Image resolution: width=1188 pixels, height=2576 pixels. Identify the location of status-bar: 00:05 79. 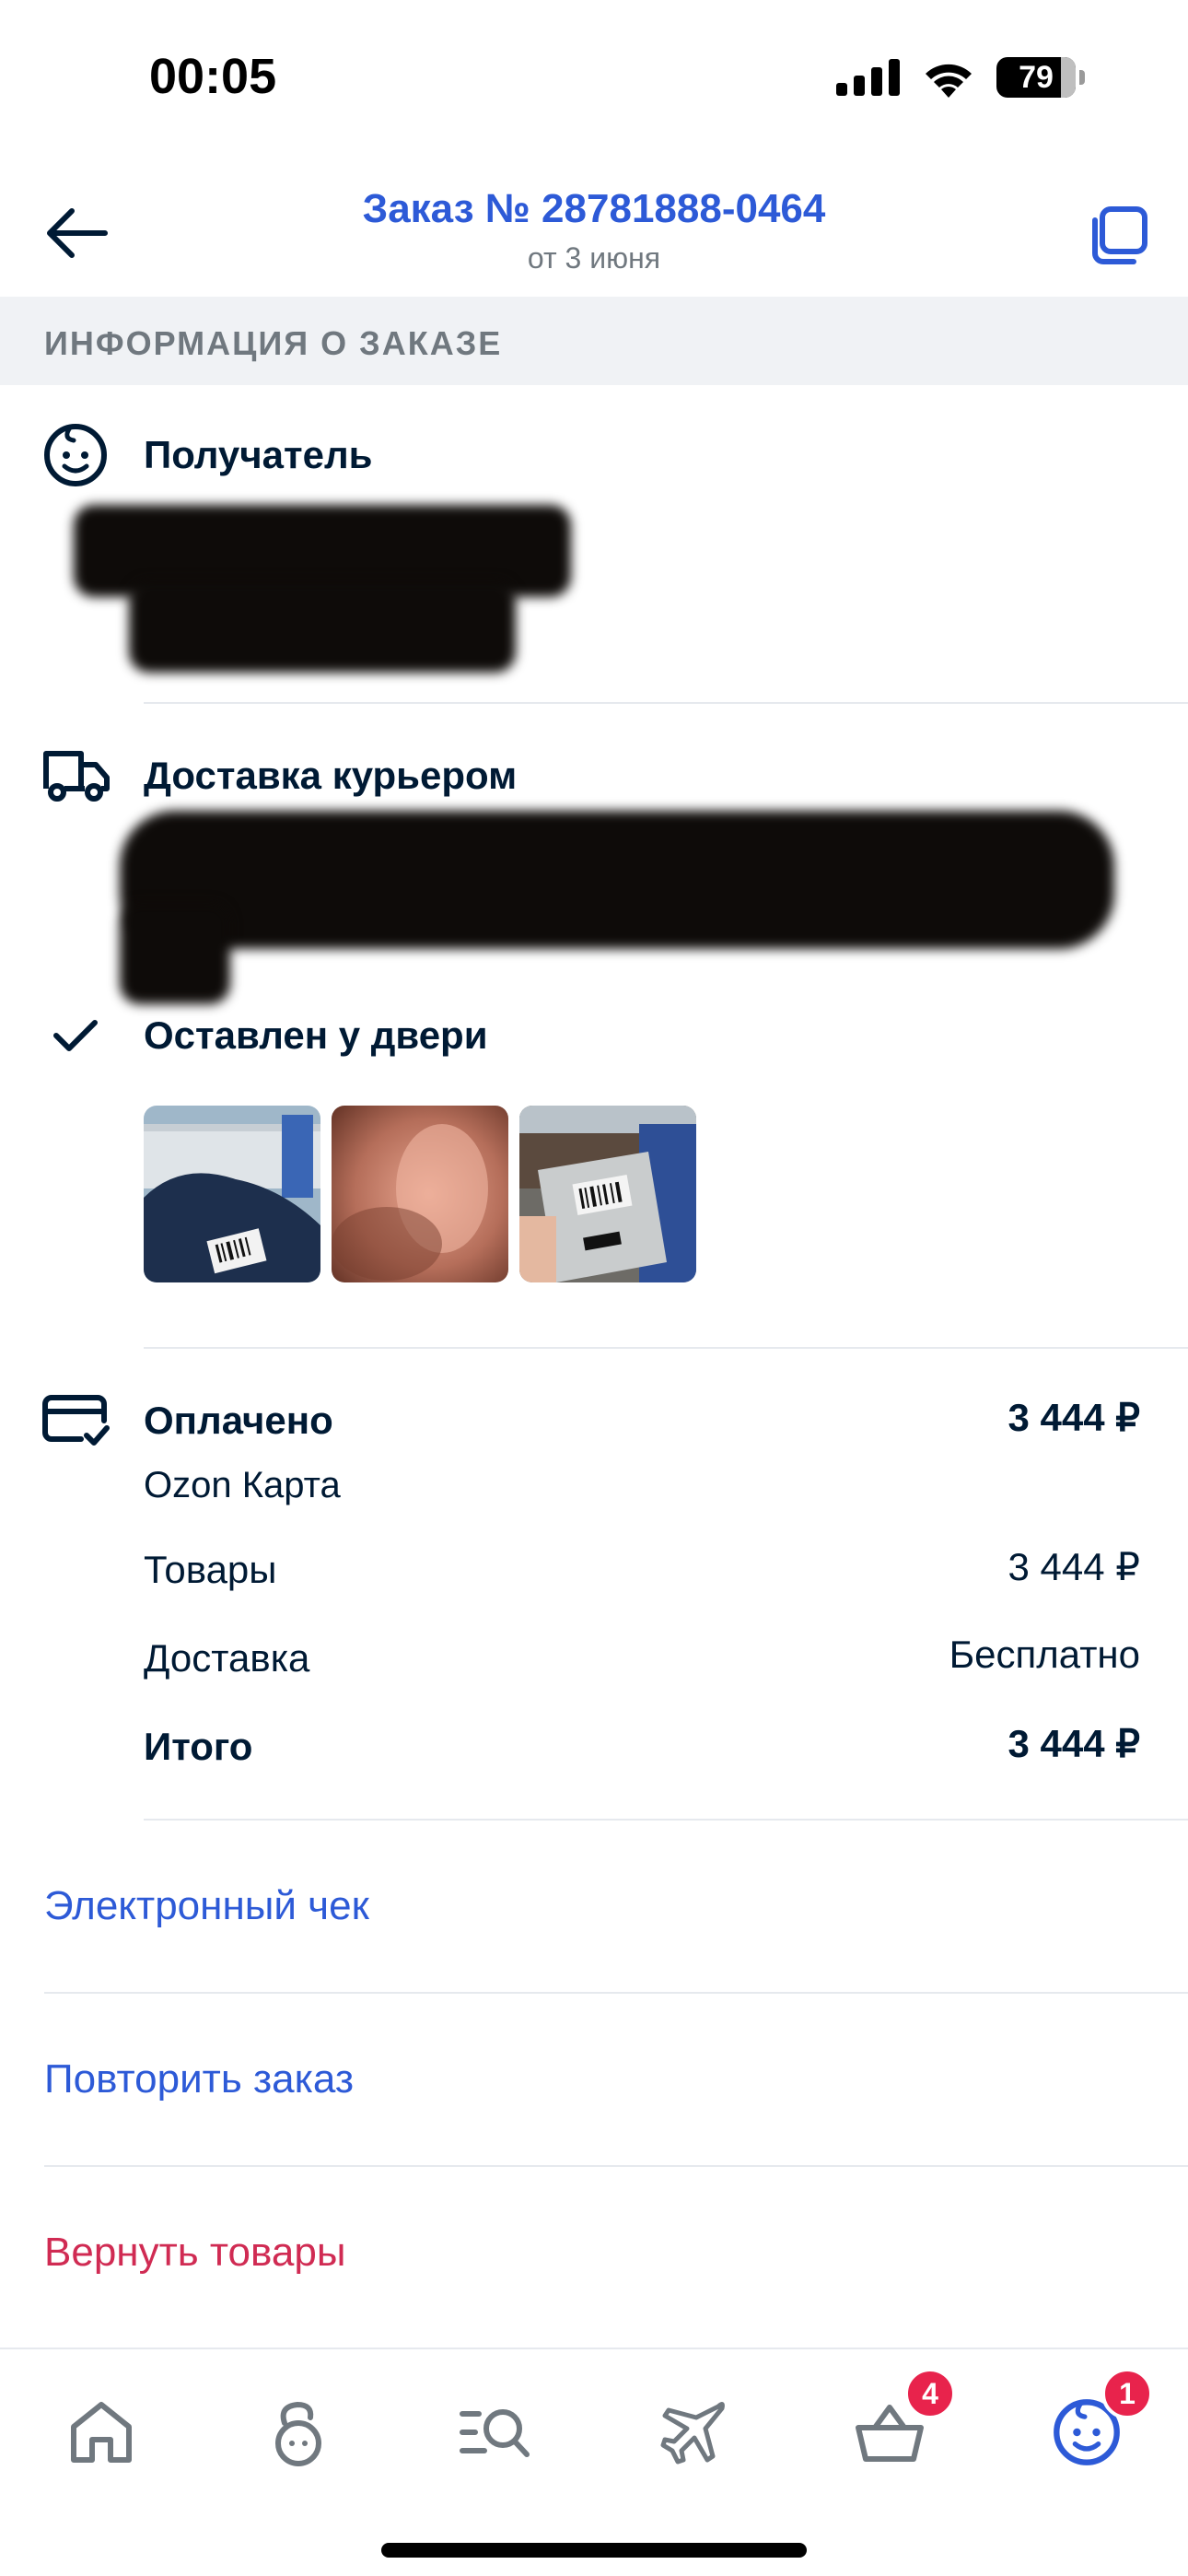
(594, 78).